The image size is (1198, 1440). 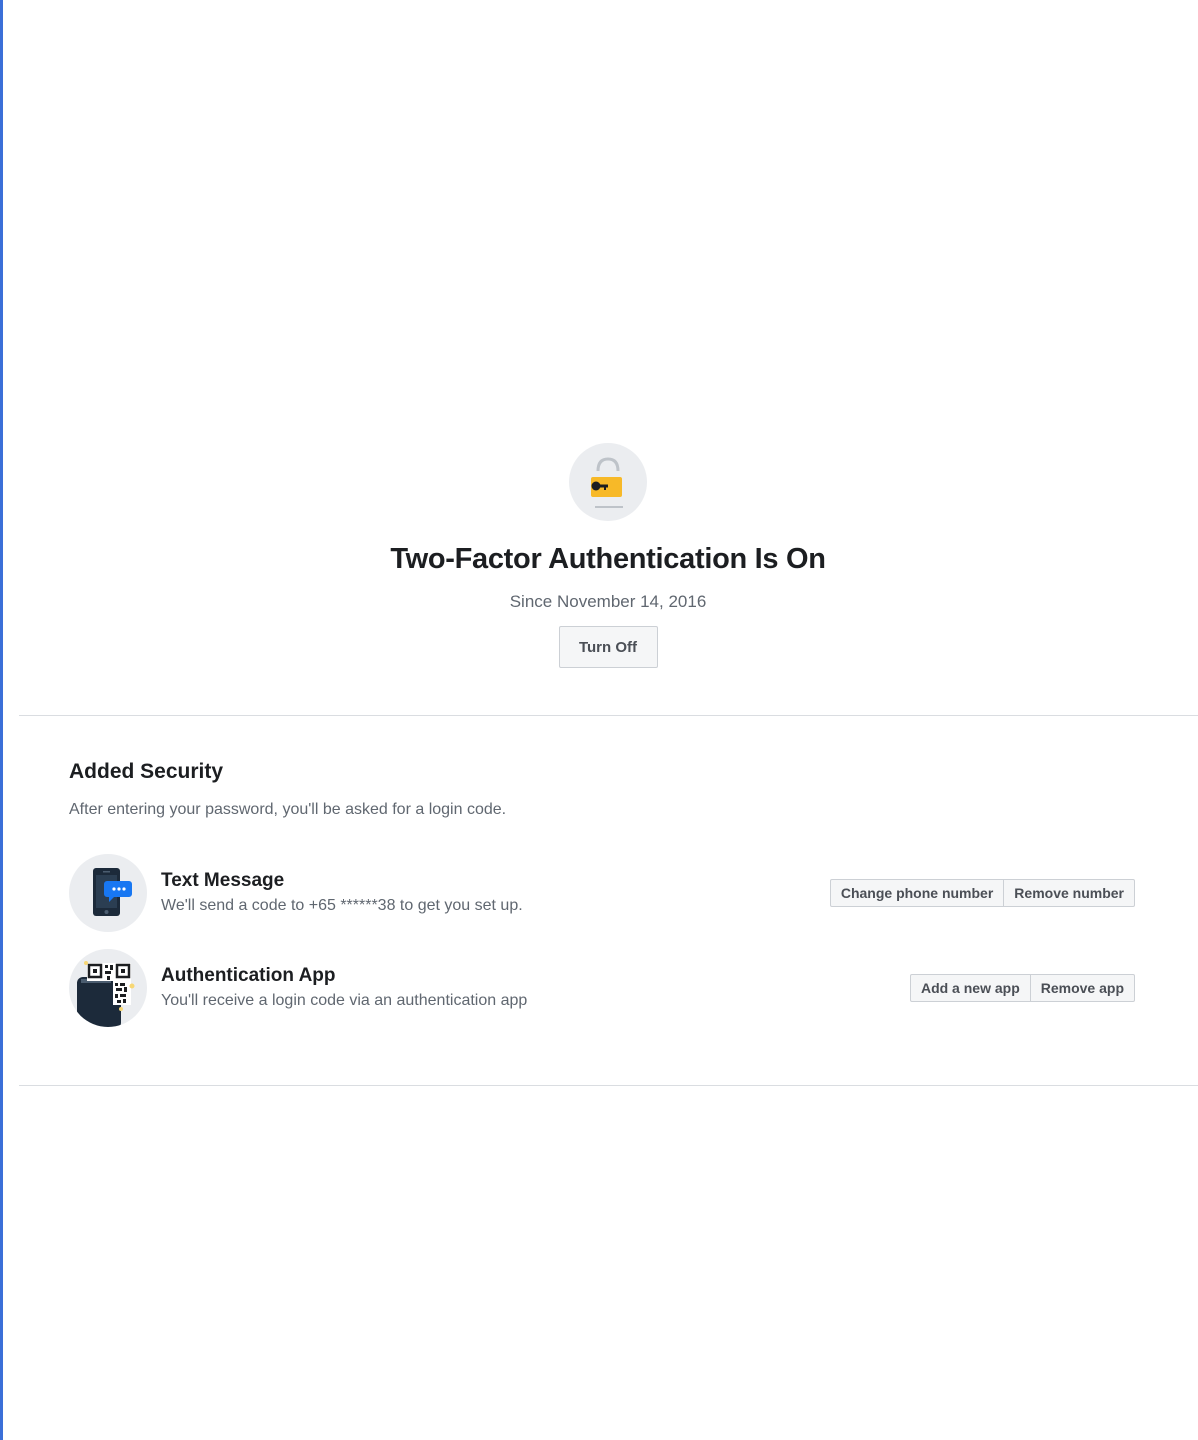 What do you see at coordinates (608, 715) in the screenshot?
I see `divider-top` at bounding box center [608, 715].